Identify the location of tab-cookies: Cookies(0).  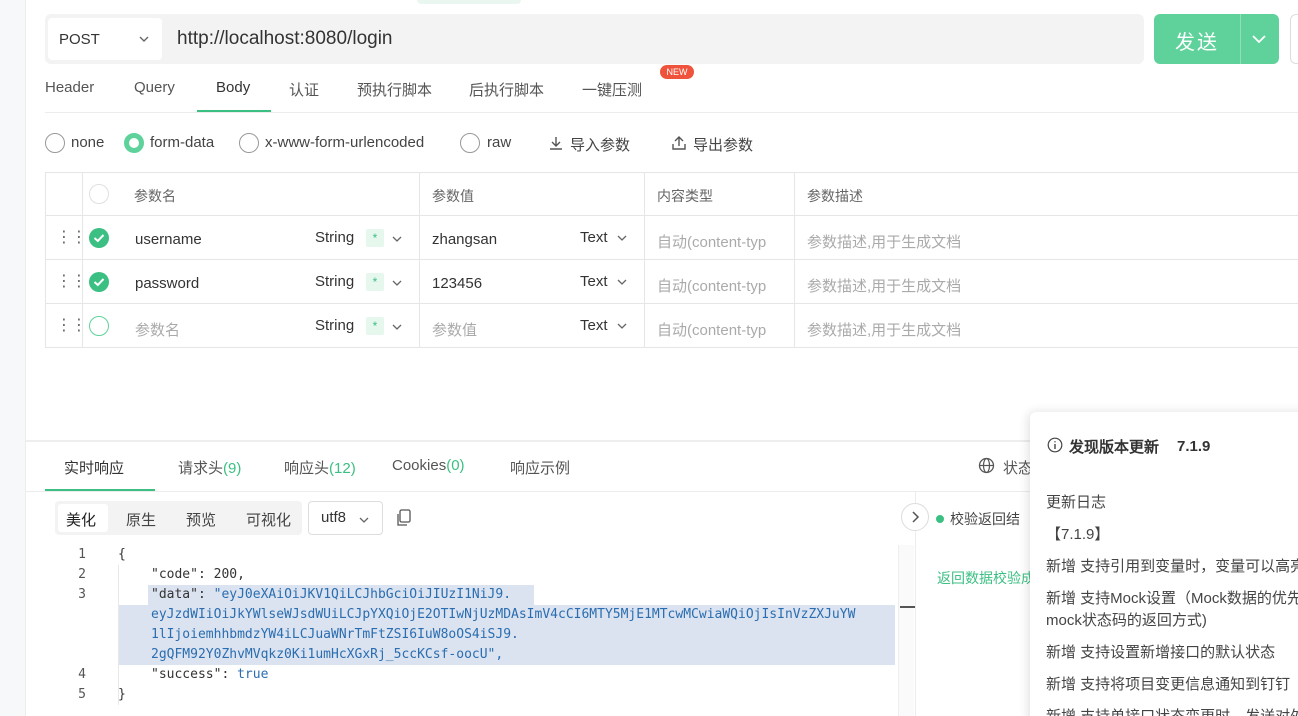
(428, 465).